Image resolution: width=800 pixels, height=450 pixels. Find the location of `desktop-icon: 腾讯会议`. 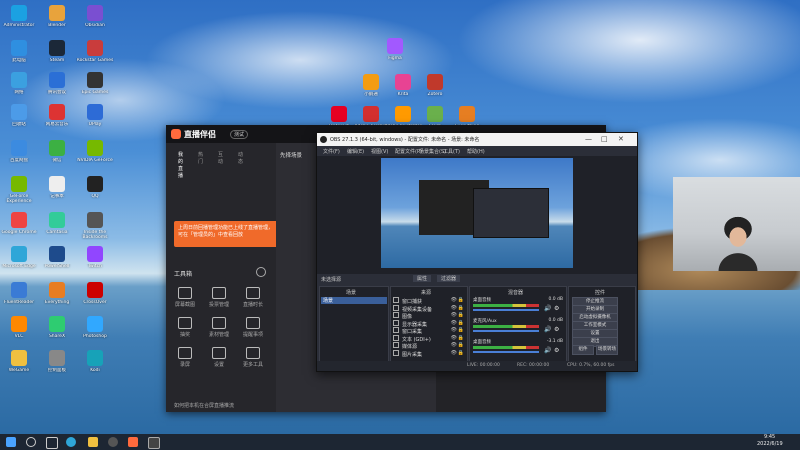

desktop-icon: 腾讯会议 is located at coordinates (57, 86).